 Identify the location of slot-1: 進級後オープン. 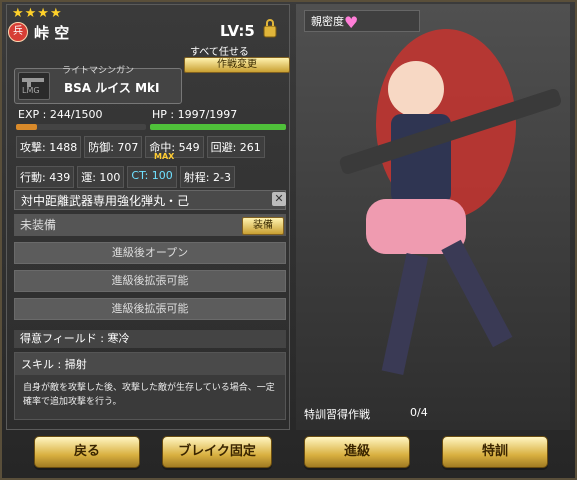
(150, 253).